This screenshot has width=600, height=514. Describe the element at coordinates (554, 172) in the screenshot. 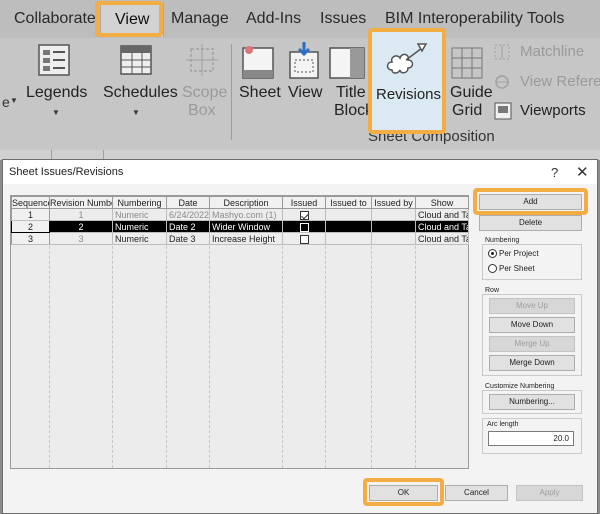

I see `help-button: ?` at that location.